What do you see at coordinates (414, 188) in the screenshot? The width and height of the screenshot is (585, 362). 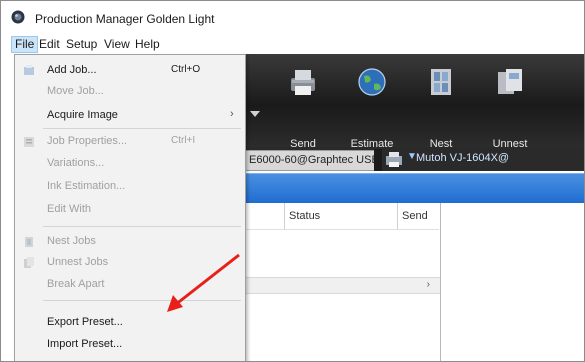 I see `queue-header-bar` at bounding box center [414, 188].